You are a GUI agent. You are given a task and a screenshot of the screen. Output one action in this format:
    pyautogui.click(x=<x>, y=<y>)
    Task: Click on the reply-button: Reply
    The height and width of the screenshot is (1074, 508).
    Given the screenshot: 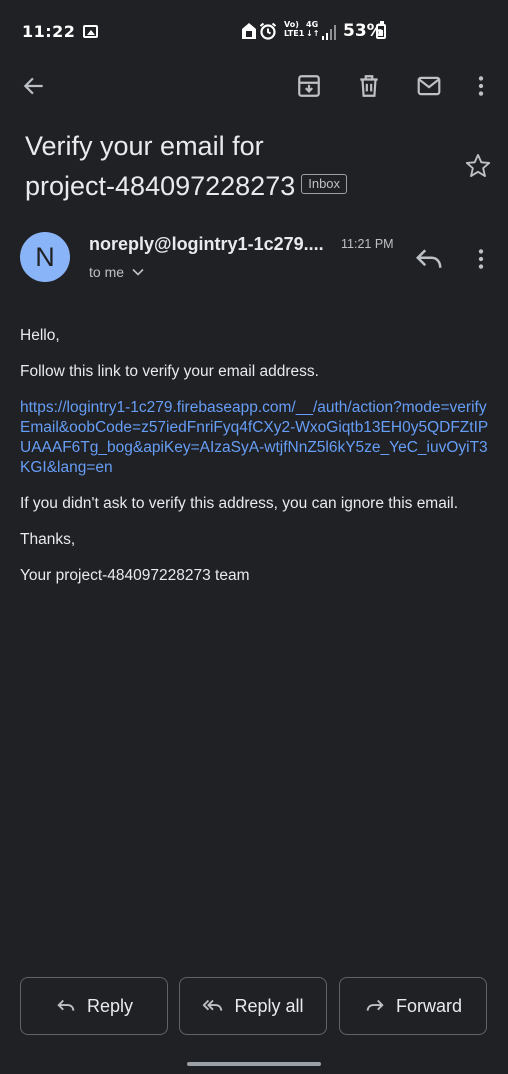 What is the action you would take?
    pyautogui.click(x=94, y=1006)
    